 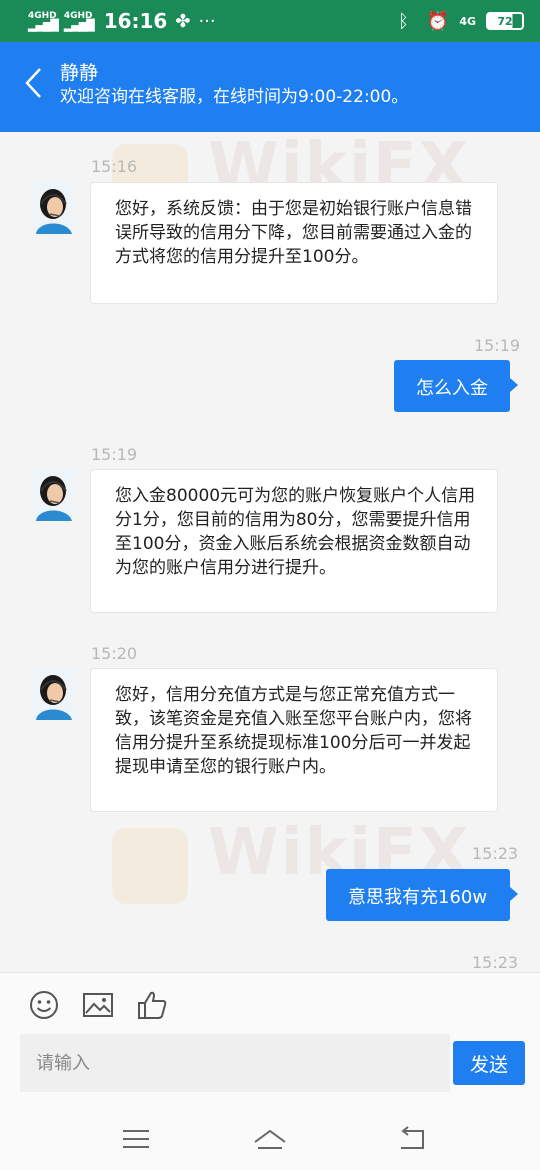 What do you see at coordinates (467, 21) in the screenshot?
I see `network-label-right: 4G` at bounding box center [467, 21].